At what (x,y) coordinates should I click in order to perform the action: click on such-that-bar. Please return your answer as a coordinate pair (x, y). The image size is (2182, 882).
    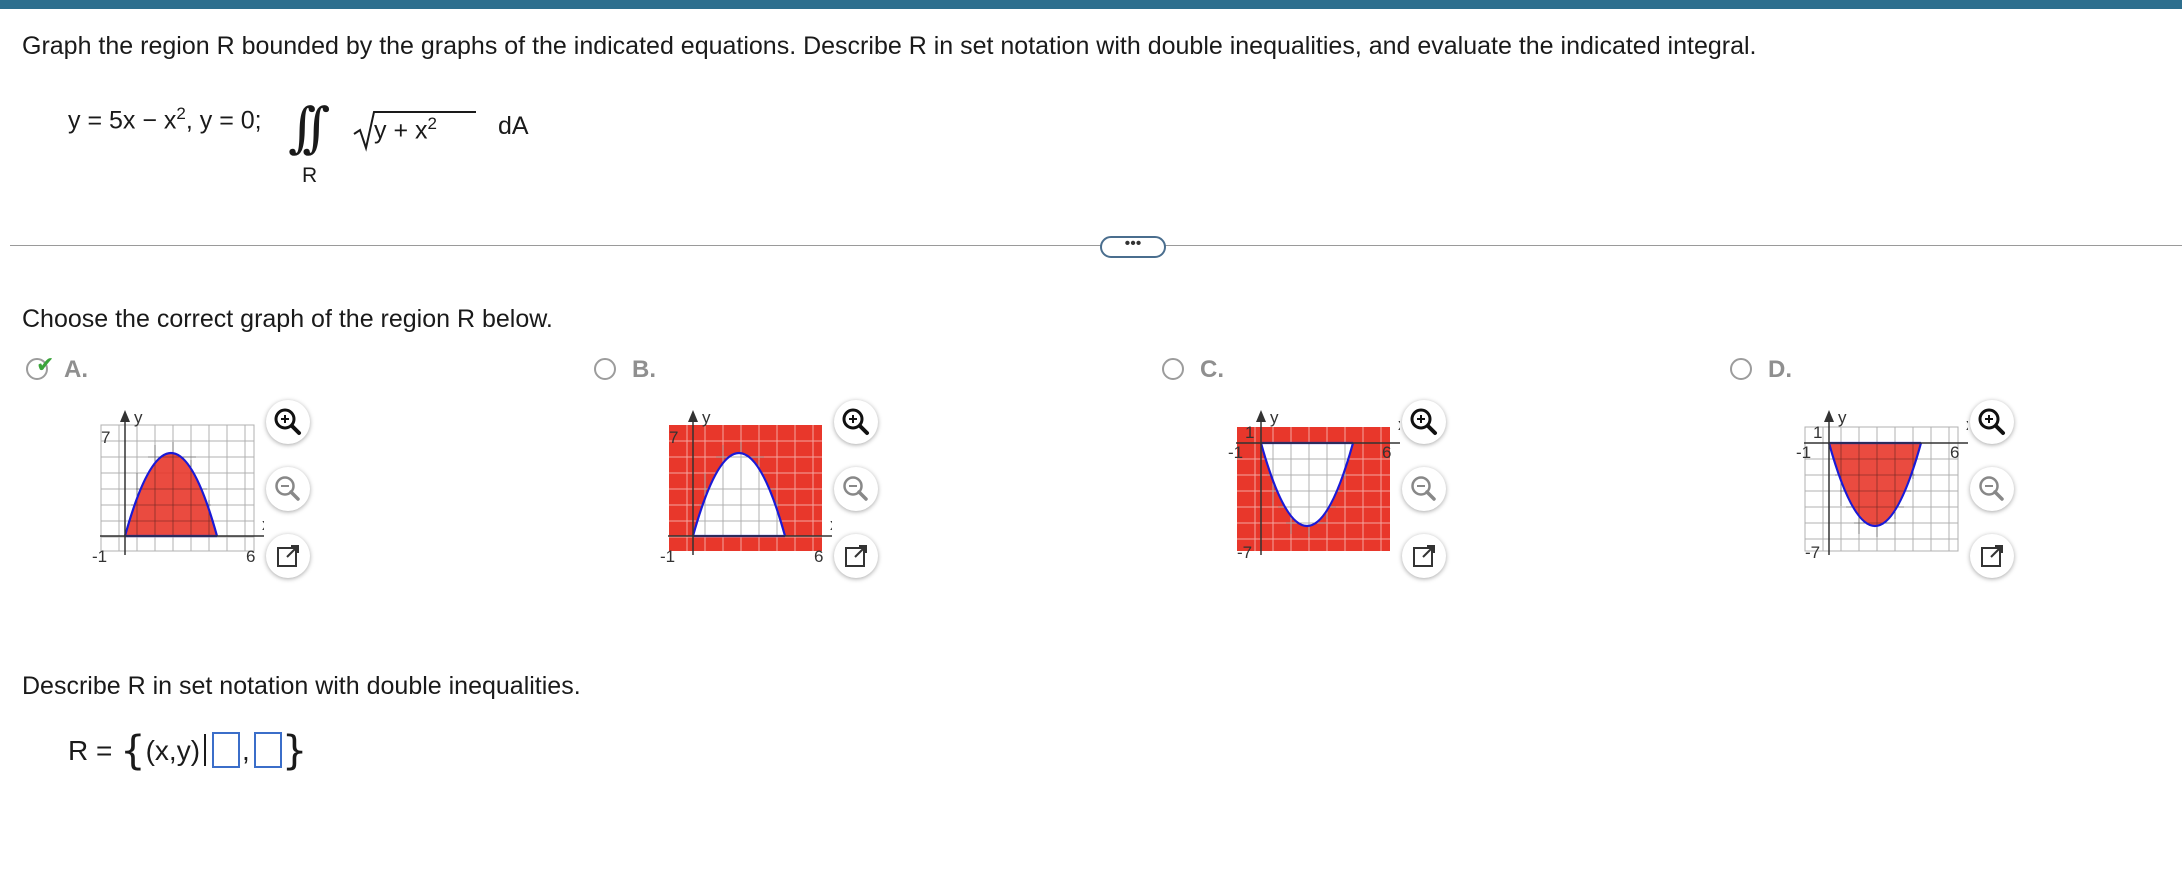
    Looking at the image, I should click on (205, 750).